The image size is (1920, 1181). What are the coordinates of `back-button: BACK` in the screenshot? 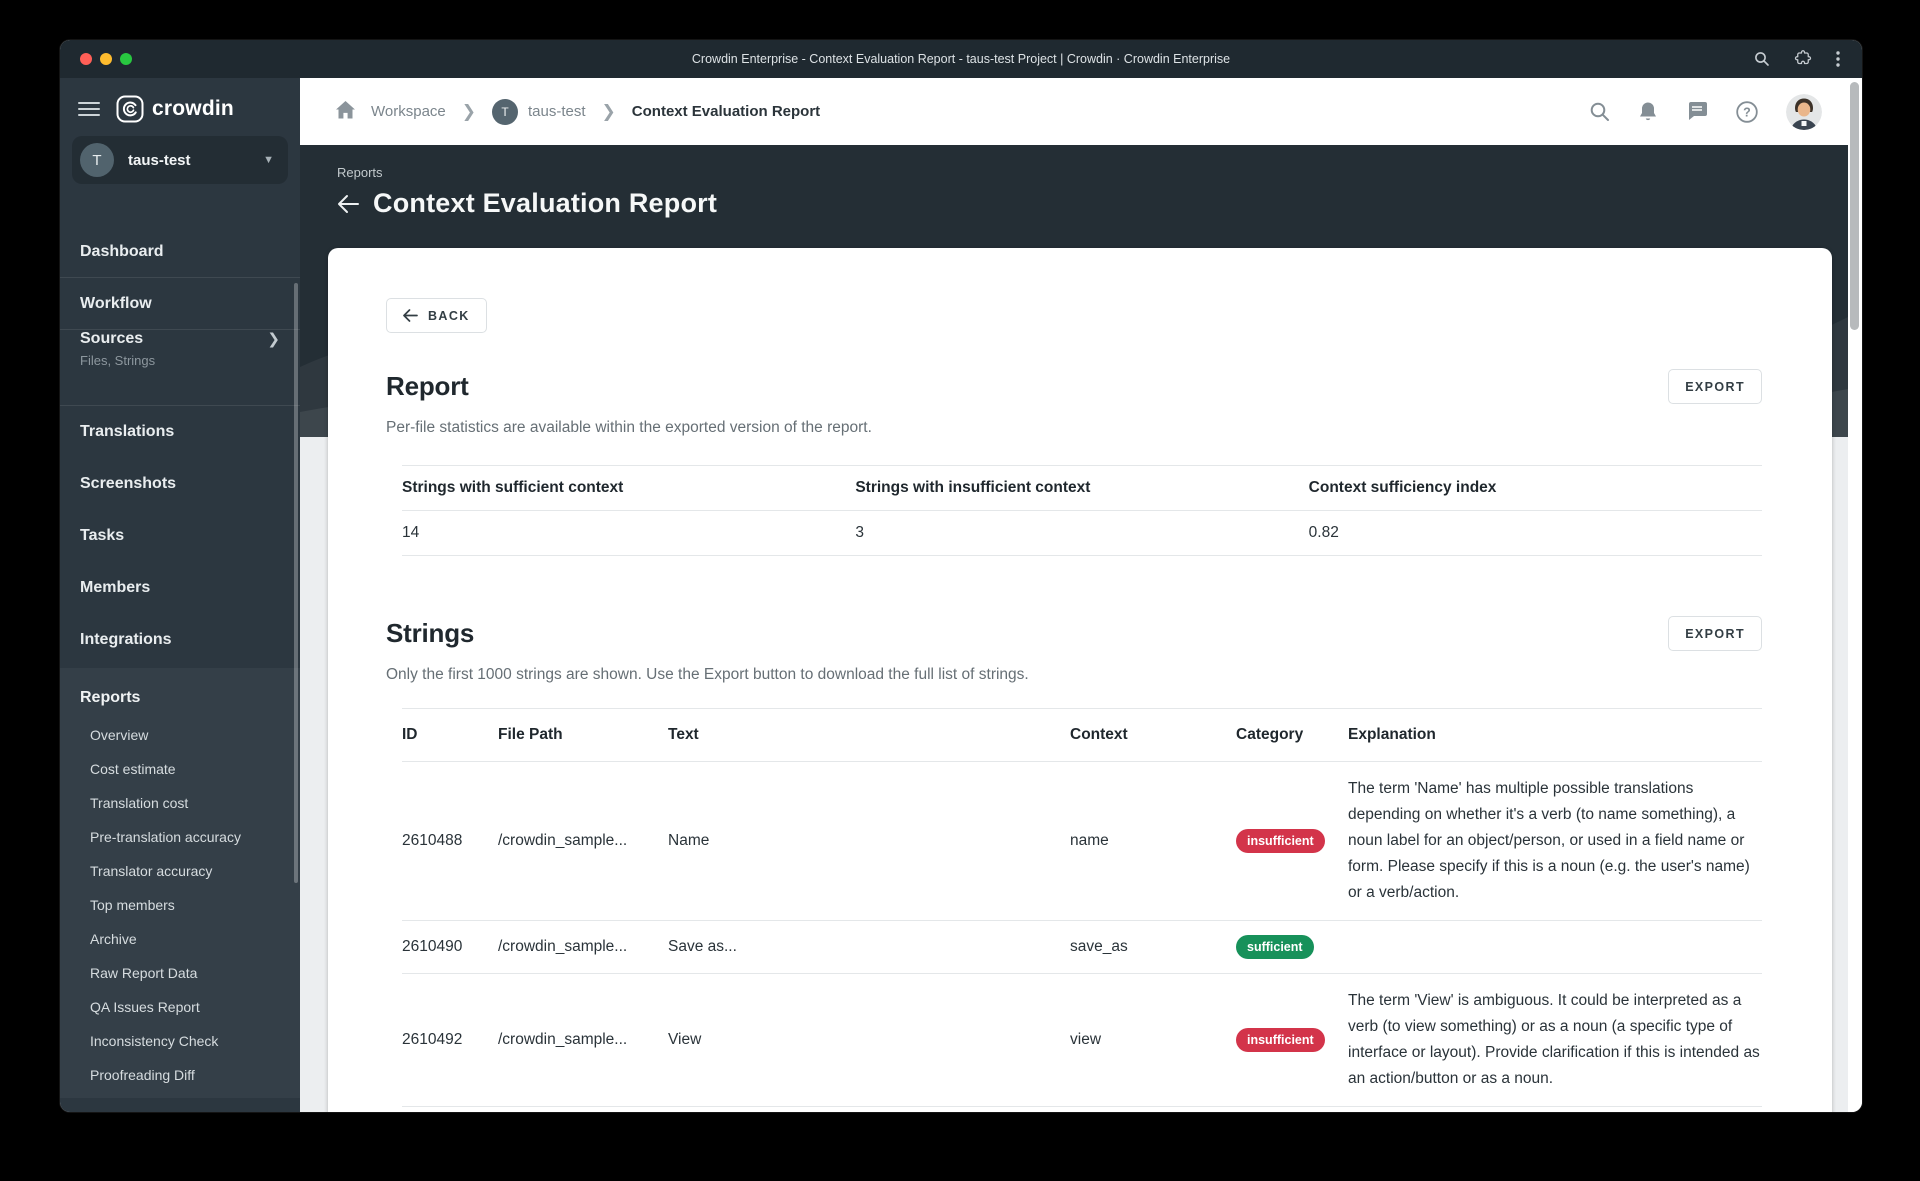 It's located at (436, 315).